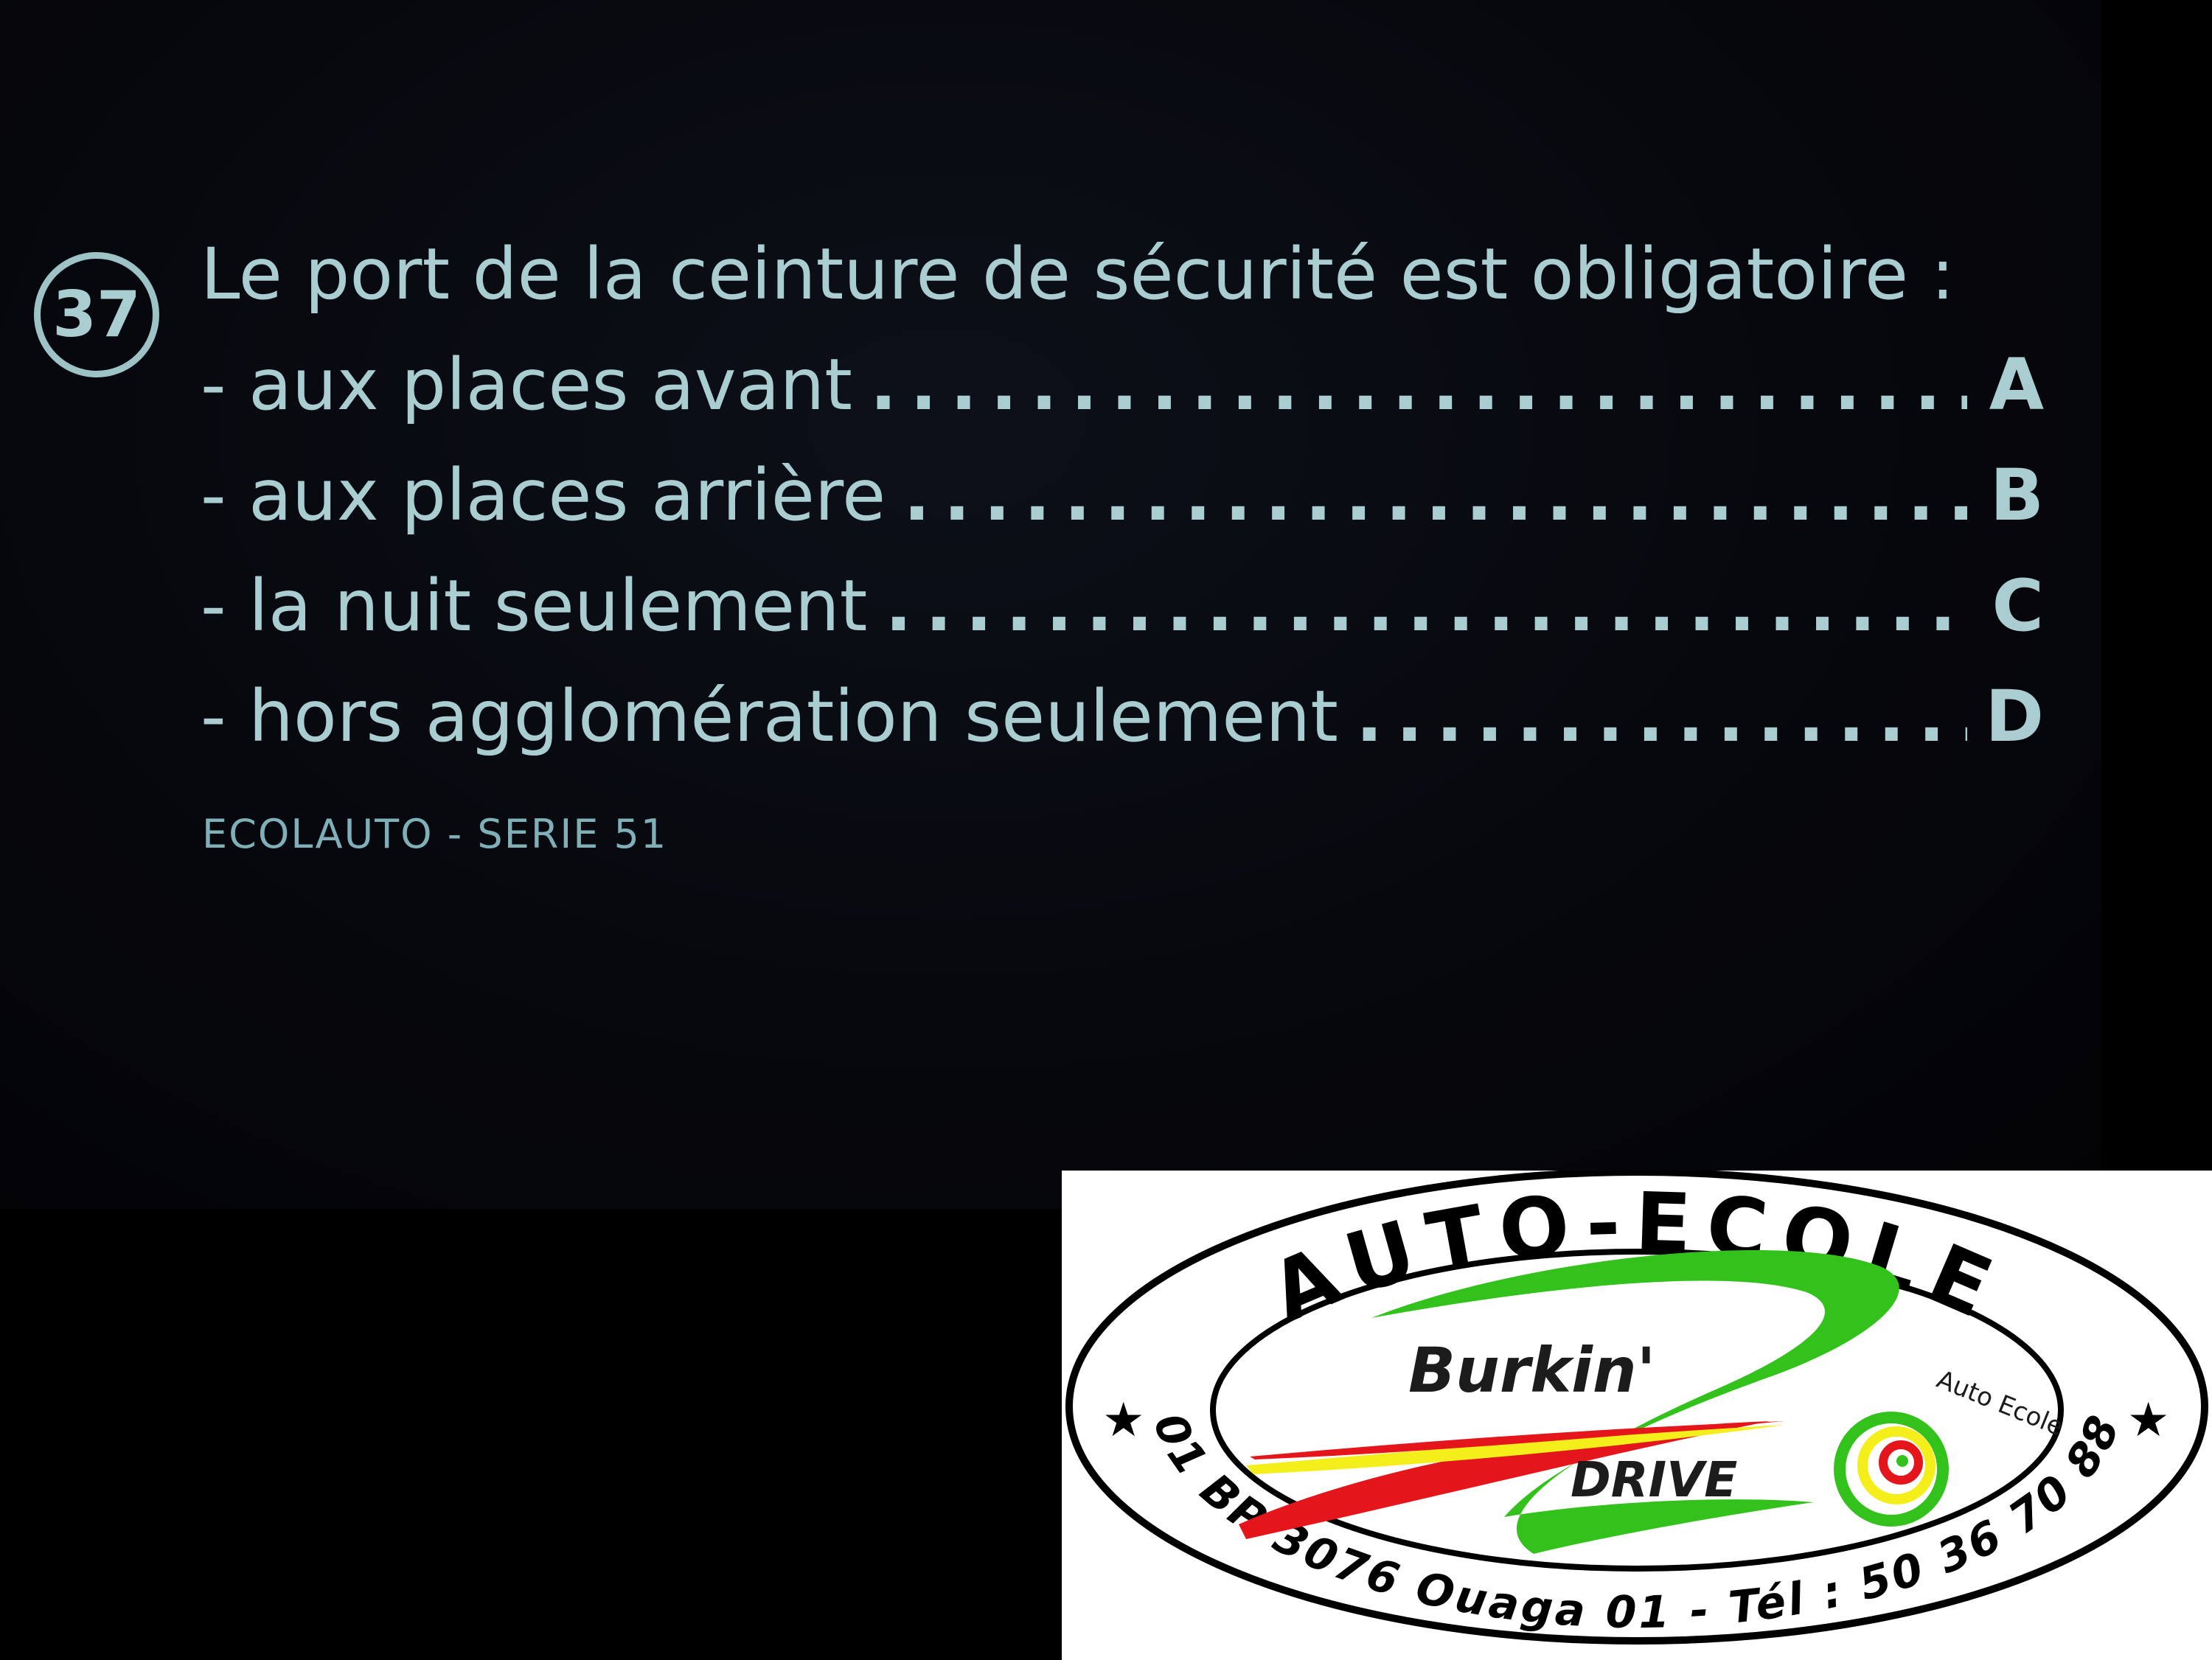 Image resolution: width=2212 pixels, height=1660 pixels. Describe the element at coordinates (2014, 716) in the screenshot. I see `answer-letter: D` at that location.